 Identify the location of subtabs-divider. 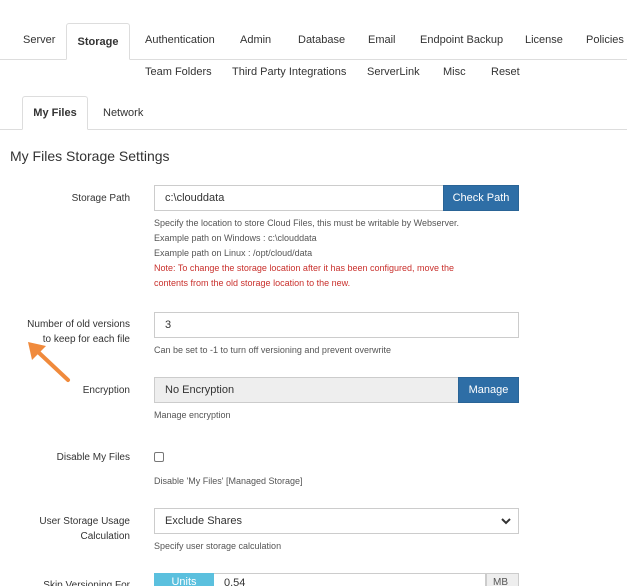
(357, 129).